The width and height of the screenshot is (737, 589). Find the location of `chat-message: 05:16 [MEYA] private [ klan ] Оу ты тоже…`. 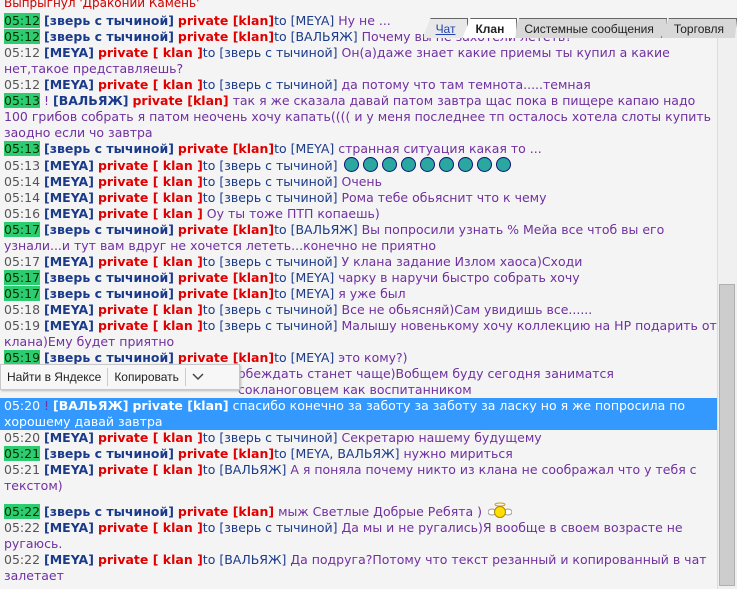

chat-message: 05:16 [MEYA] private [ klan ] Оу ты тоже… is located at coordinates (359, 214).